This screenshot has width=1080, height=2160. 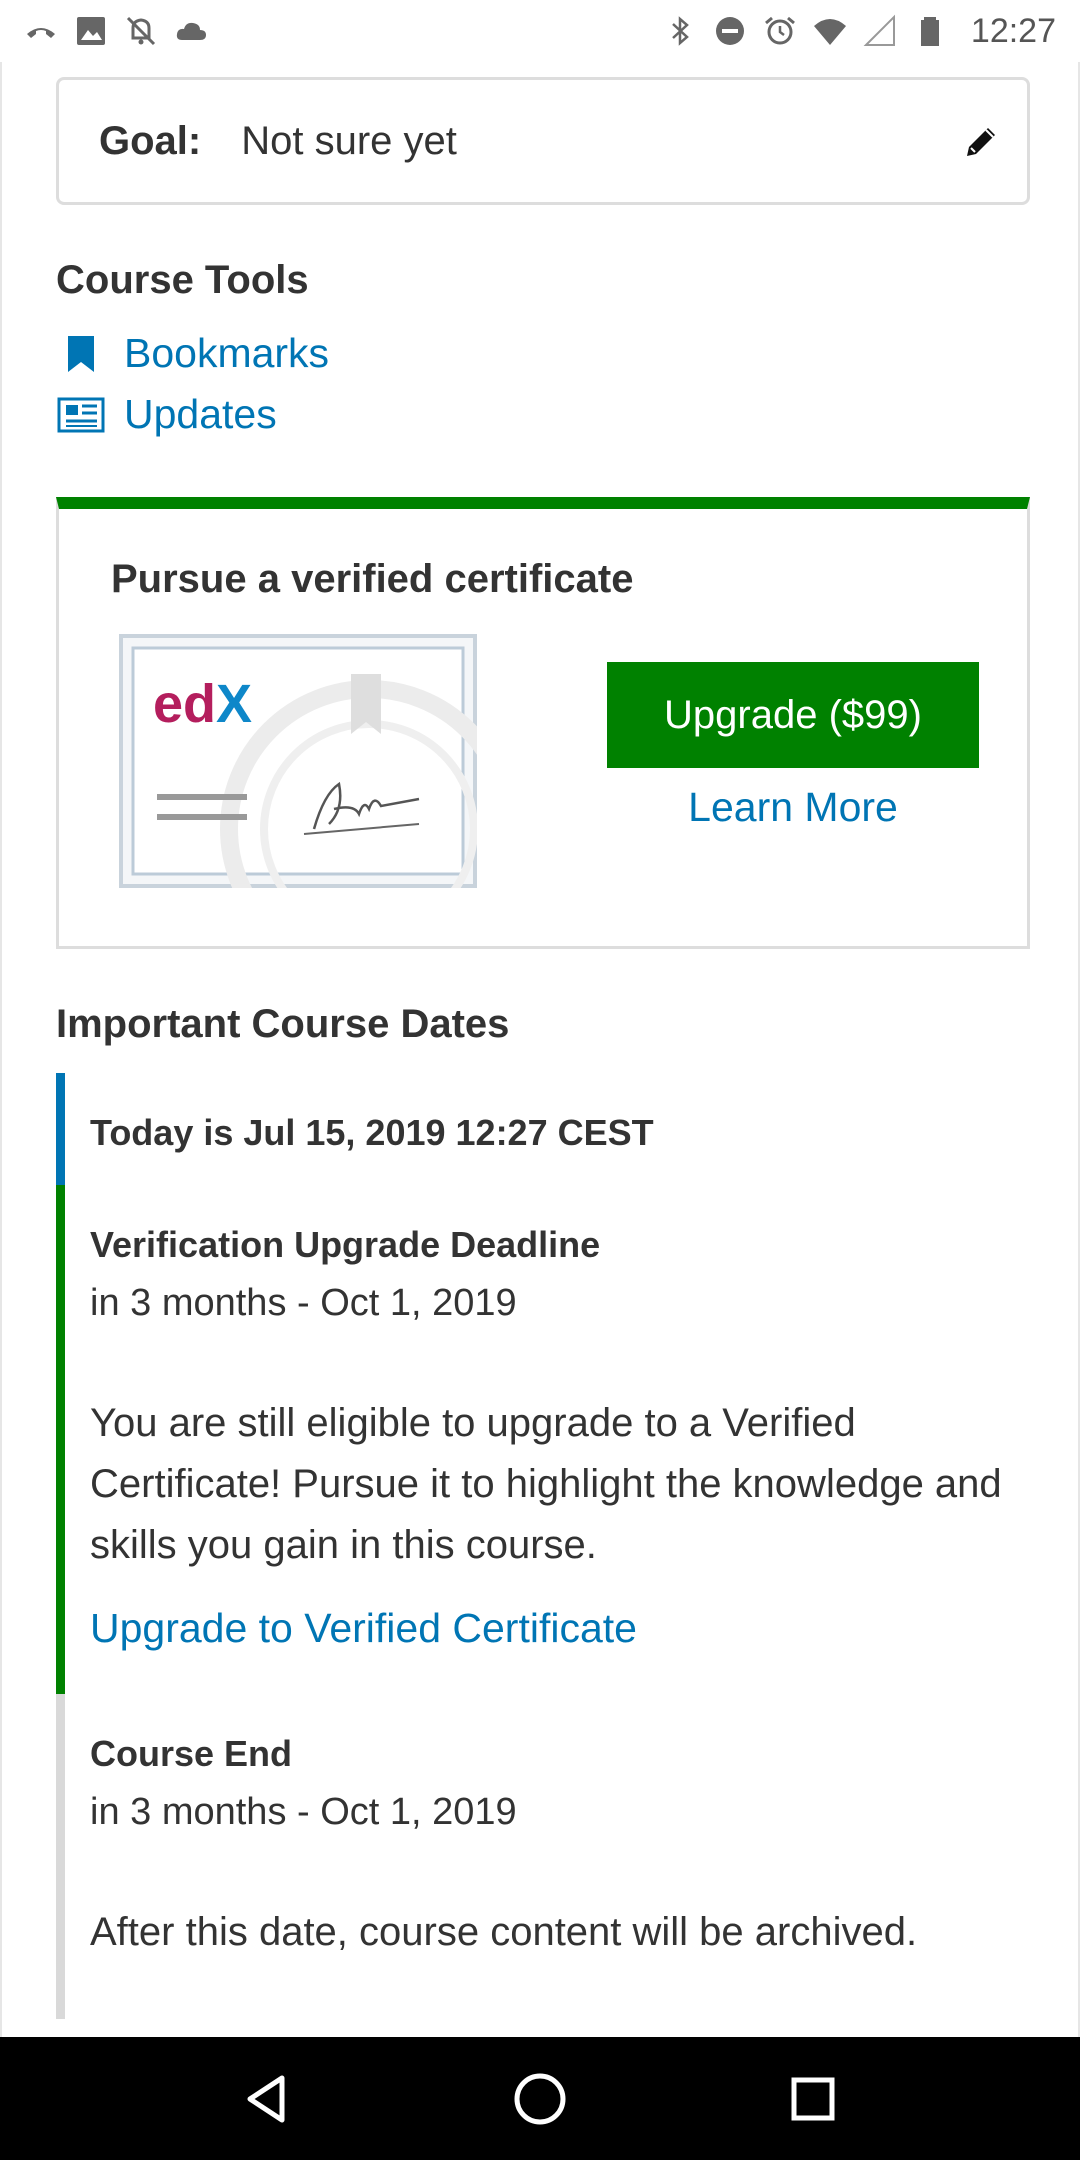 I want to click on upgrade-button: Upgrade ($99), so click(x=793, y=715).